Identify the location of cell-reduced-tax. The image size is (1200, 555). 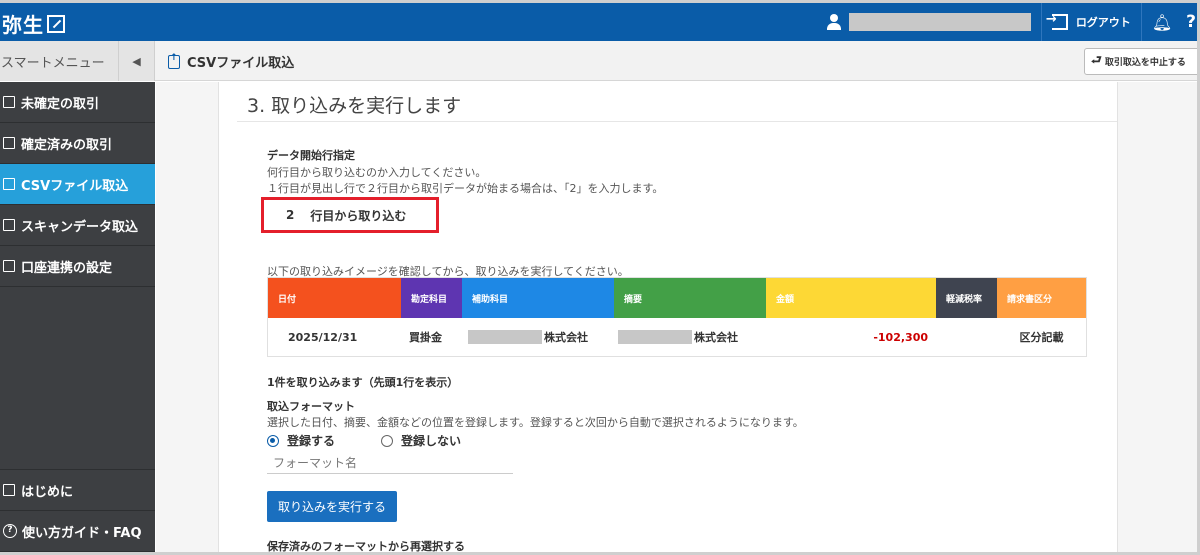
(966, 337).